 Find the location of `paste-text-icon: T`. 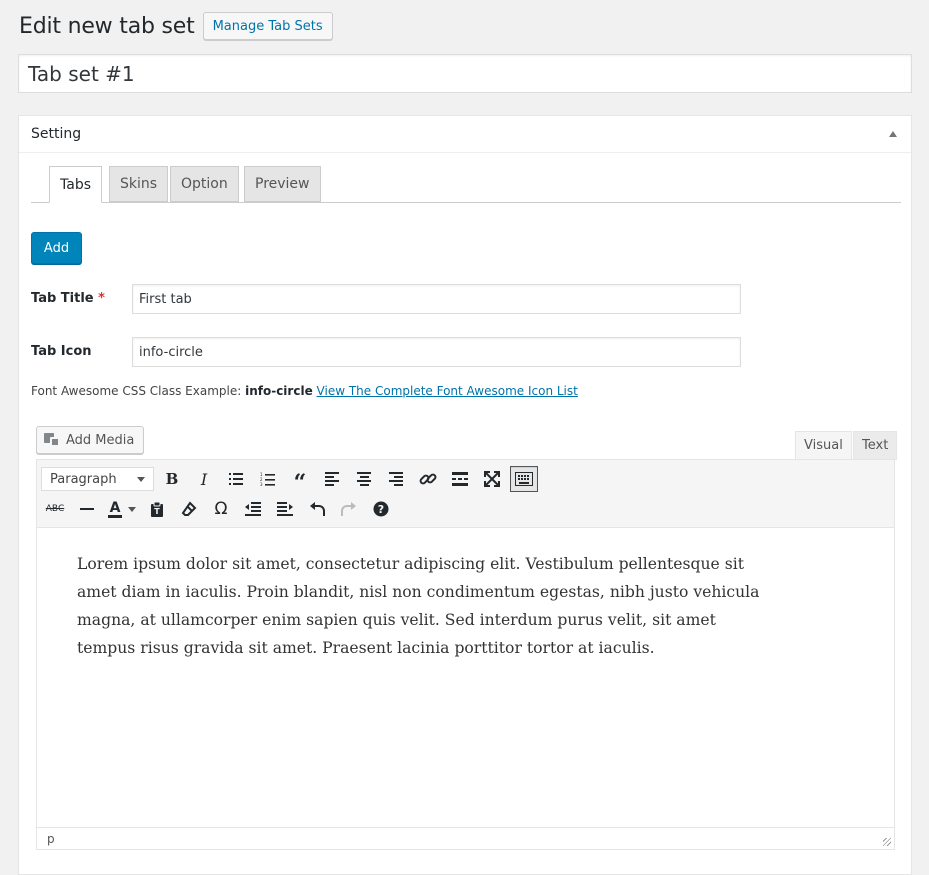

paste-text-icon: T is located at coordinates (157, 509).